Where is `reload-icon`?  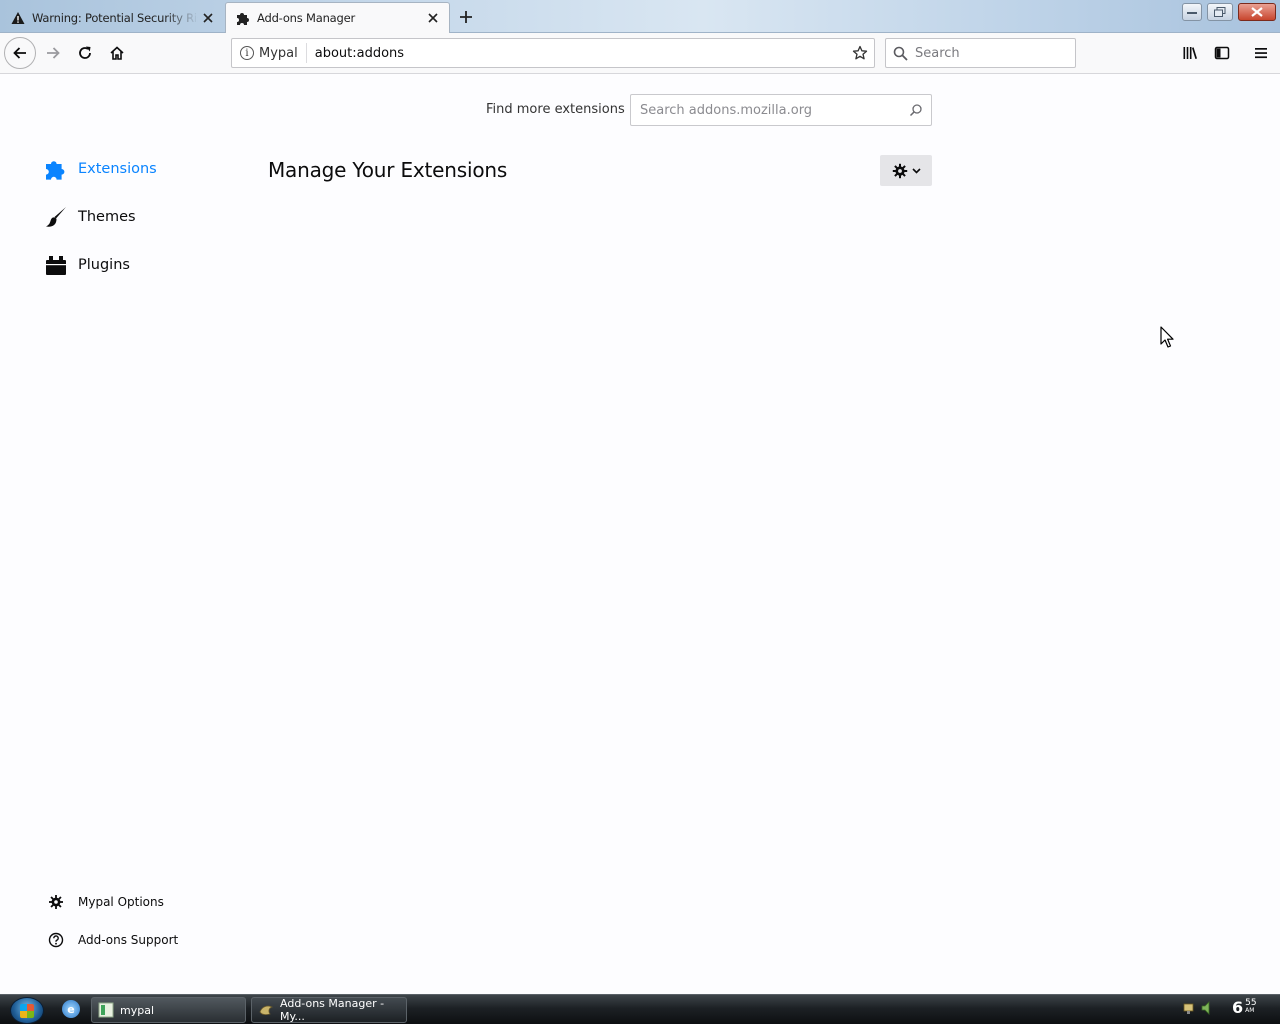 reload-icon is located at coordinates (85, 52).